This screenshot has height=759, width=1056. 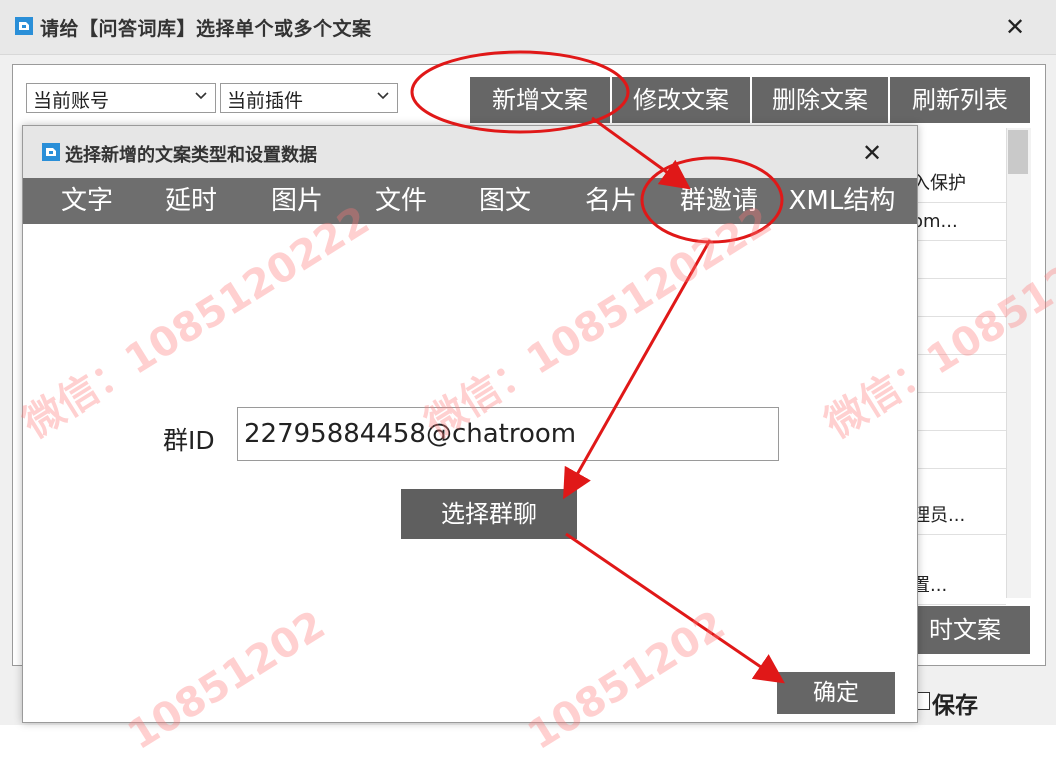 I want to click on group-id-input, so click(x=508, y=434).